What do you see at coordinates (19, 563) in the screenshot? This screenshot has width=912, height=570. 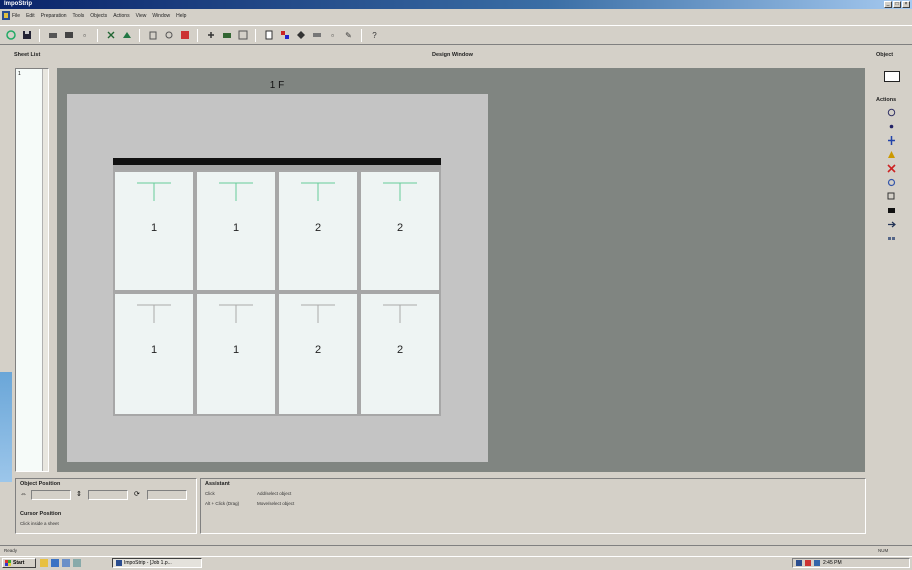 I see `start-button: Start` at bounding box center [19, 563].